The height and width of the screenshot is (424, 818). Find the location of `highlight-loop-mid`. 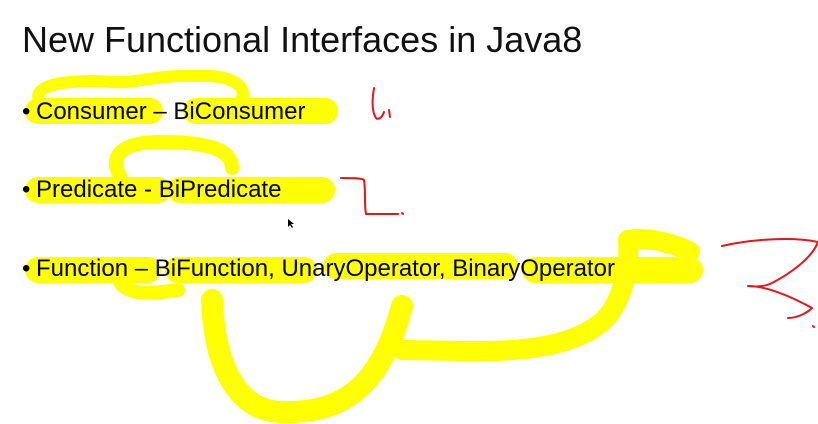

highlight-loop-mid is located at coordinates (173, 159).